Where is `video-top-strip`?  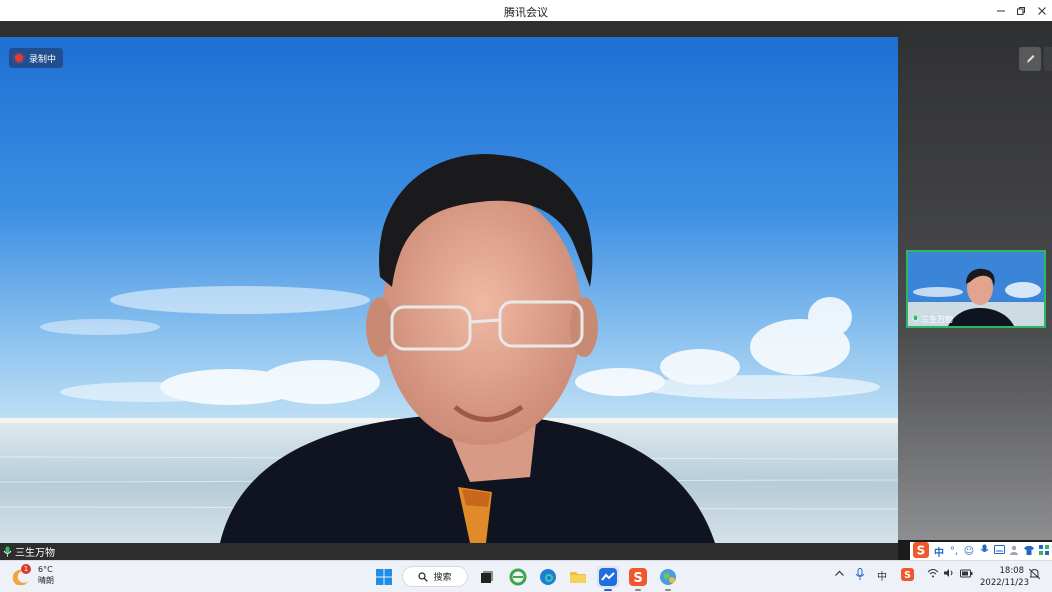 video-top-strip is located at coordinates (449, 29).